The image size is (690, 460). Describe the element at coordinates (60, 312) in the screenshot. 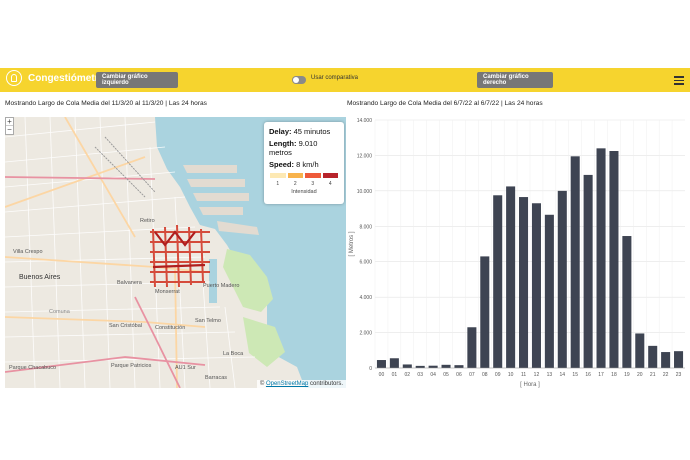

I see `svg-text: Comuna` at that location.